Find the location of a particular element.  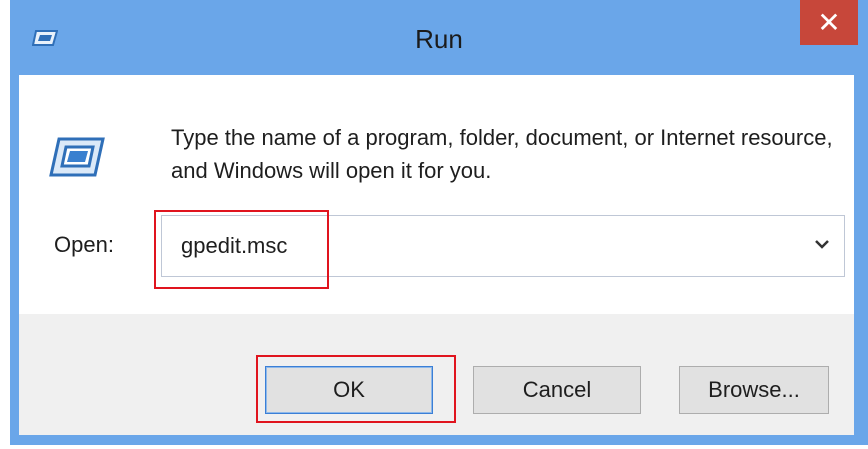

close-button: ✕ is located at coordinates (829, 22).